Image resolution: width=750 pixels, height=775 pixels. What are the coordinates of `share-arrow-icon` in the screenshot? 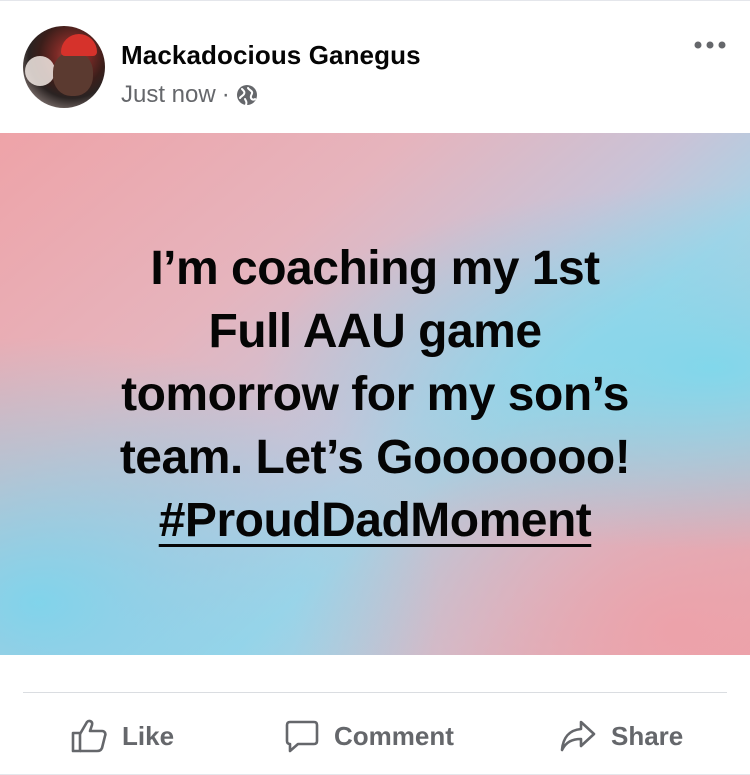 It's located at (578, 736).